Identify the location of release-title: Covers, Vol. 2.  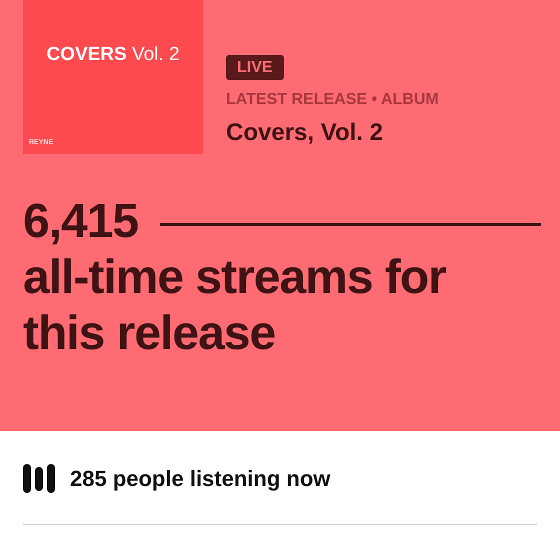
(304, 133).